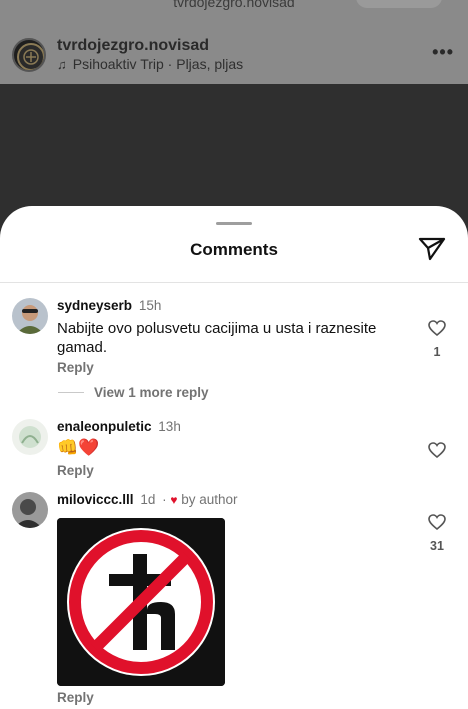 This screenshot has width=468, height=709. Describe the element at coordinates (437, 352) in the screenshot. I see `like-count: 1` at that location.